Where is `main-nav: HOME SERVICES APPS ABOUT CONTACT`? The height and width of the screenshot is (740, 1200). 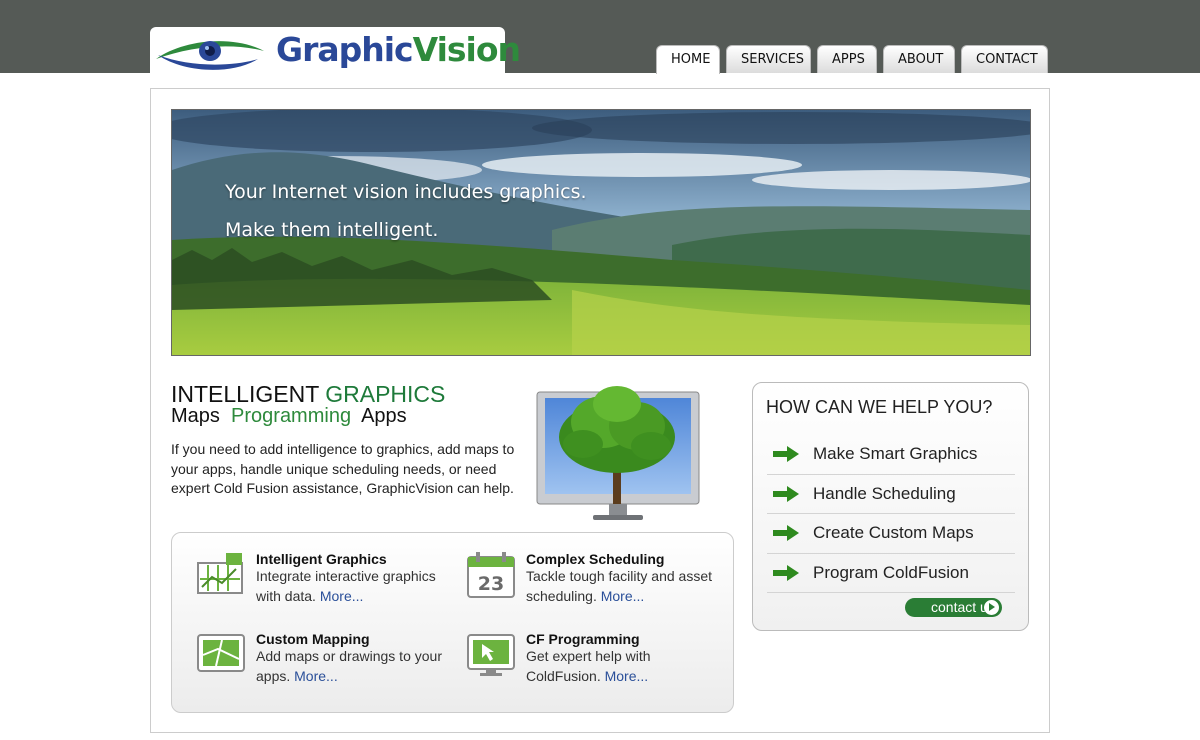 main-nav: HOME SERVICES APPS ABOUT CONTACT is located at coordinates (852, 59).